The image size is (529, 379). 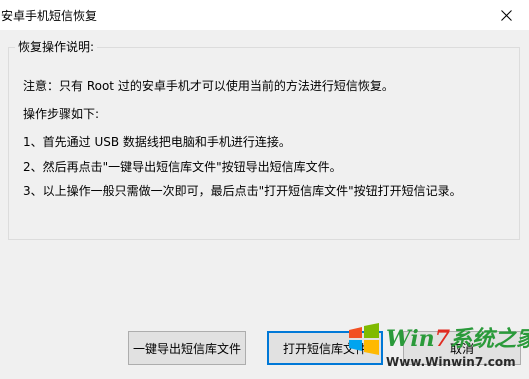 I want to click on window-title: 安卓手机短信恢复, so click(x=49, y=16).